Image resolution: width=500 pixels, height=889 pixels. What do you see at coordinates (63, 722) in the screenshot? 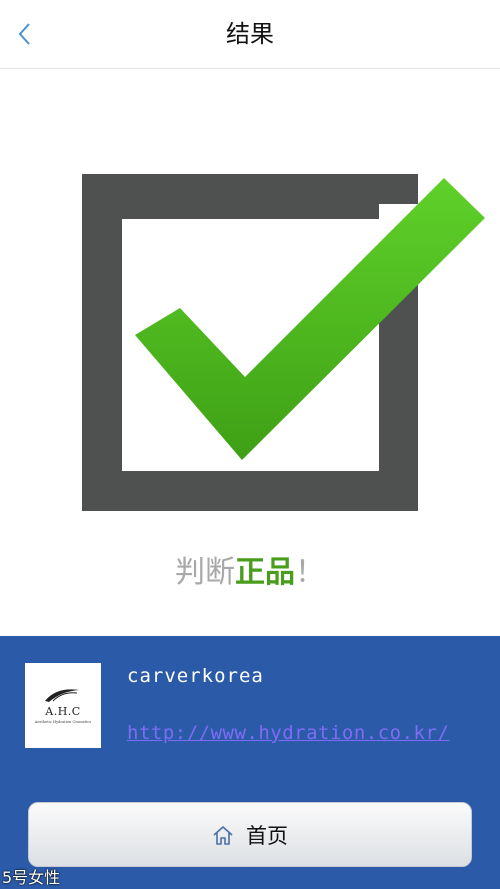
I see `logo-subtext: Aesthetic Hydration Cosmetics` at bounding box center [63, 722].